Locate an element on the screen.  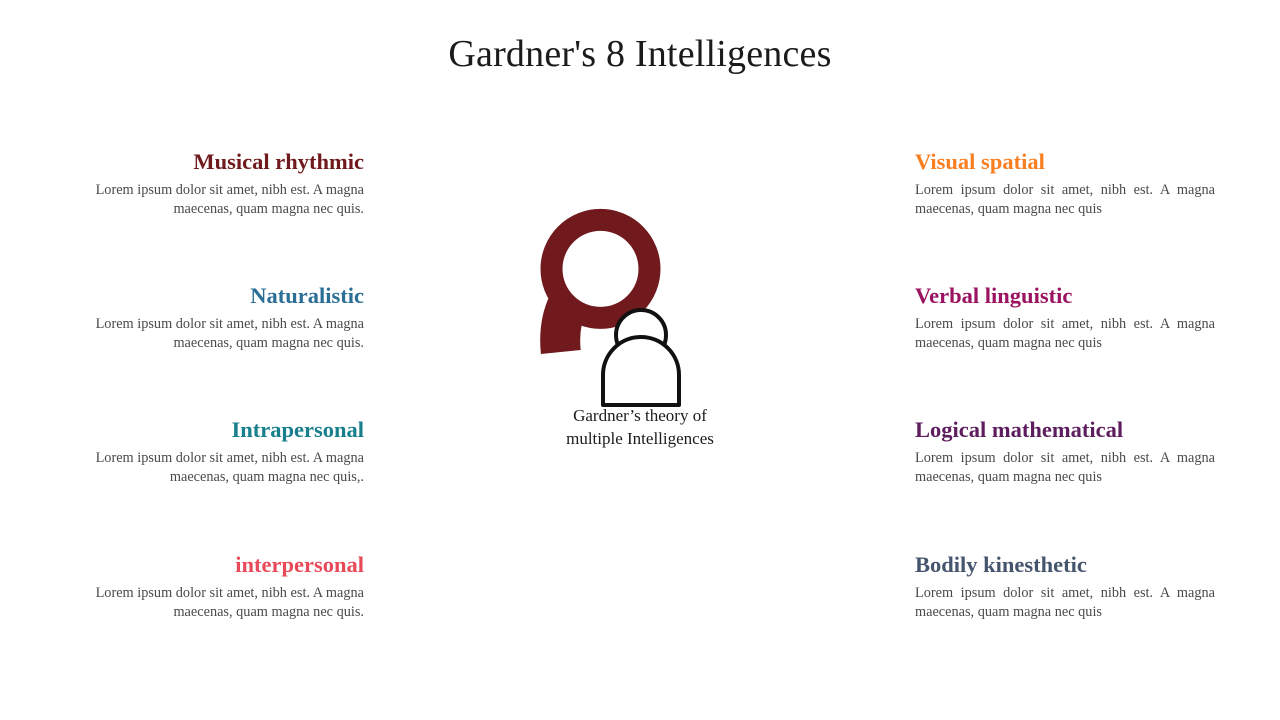
item-title-naturalistic: Naturalistic is located at coordinates (307, 295).